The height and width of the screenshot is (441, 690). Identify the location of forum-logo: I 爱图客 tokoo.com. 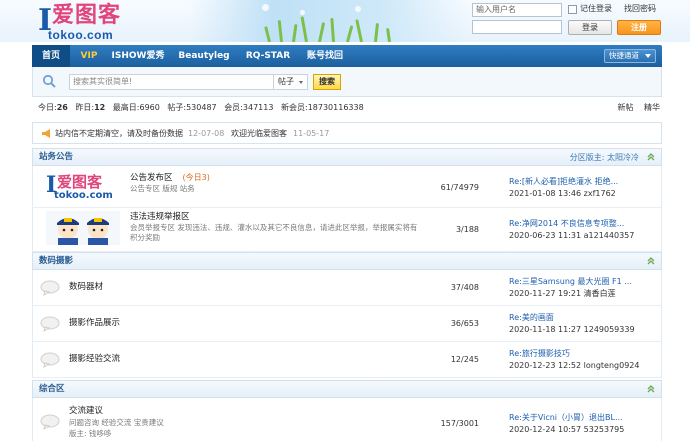
(82, 188).